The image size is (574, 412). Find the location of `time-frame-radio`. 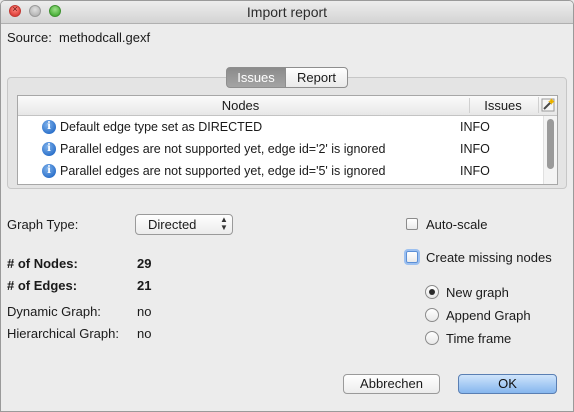

time-frame-radio is located at coordinates (432, 338).